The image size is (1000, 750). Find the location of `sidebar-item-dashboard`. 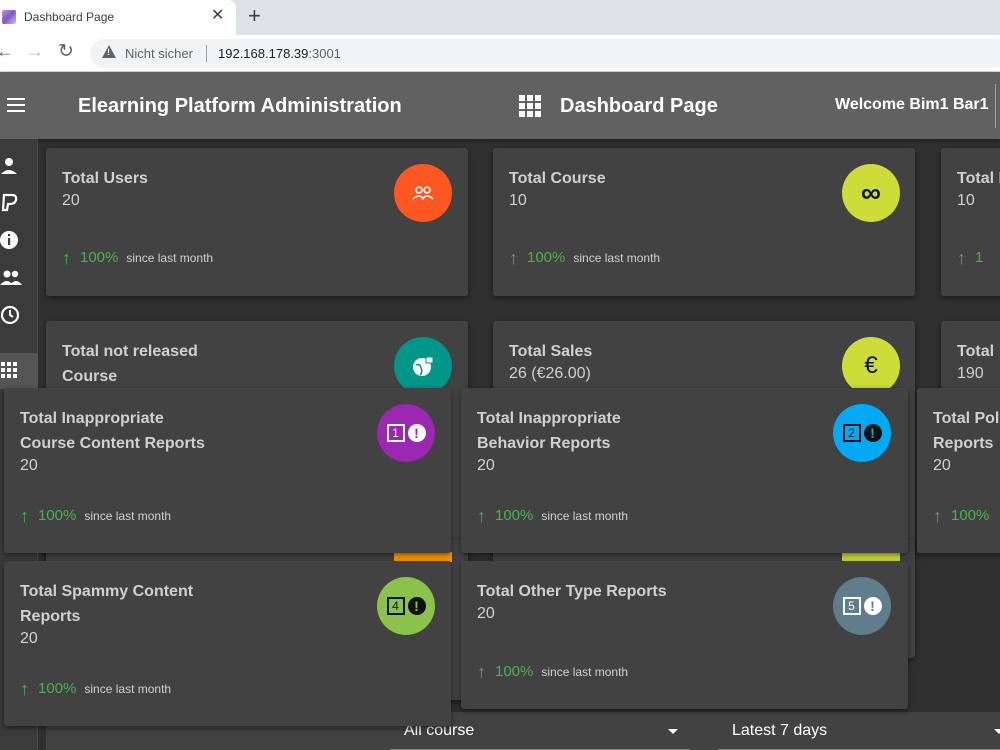

sidebar-item-dashboard is located at coordinates (19, 371).